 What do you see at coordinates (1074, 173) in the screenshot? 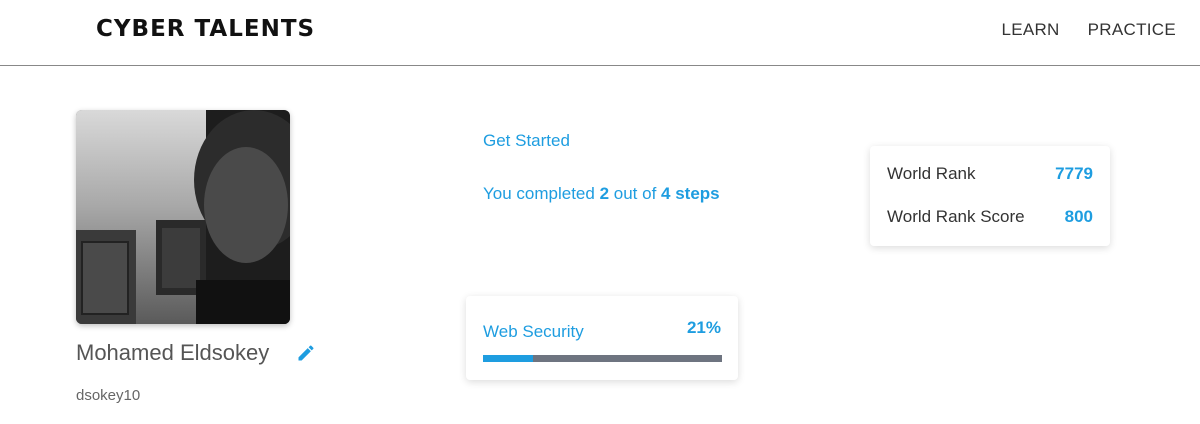
I see `world-rank-value: 7779` at bounding box center [1074, 173].